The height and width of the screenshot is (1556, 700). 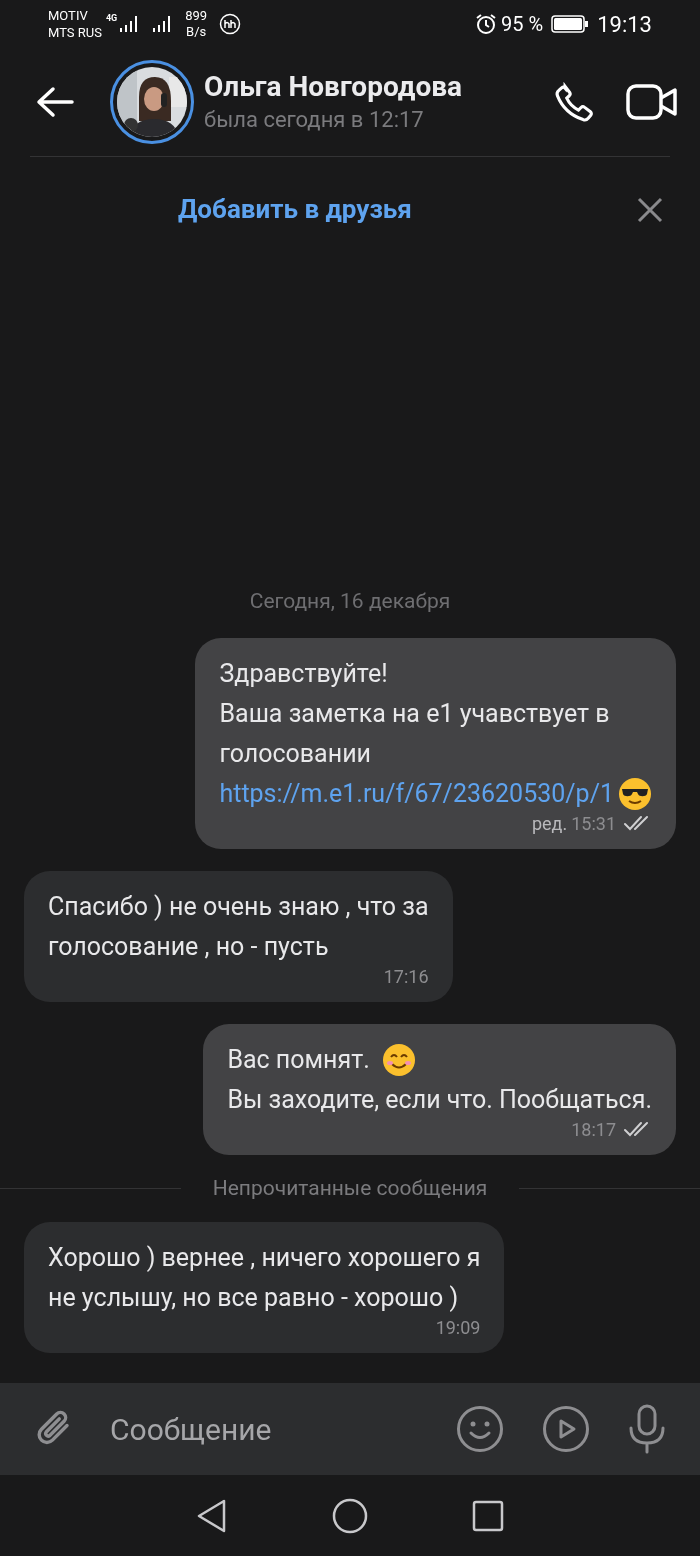 What do you see at coordinates (264, 1258) in the screenshot?
I see `message-text: Хорошо ) вернее , ничего хорошего я` at bounding box center [264, 1258].